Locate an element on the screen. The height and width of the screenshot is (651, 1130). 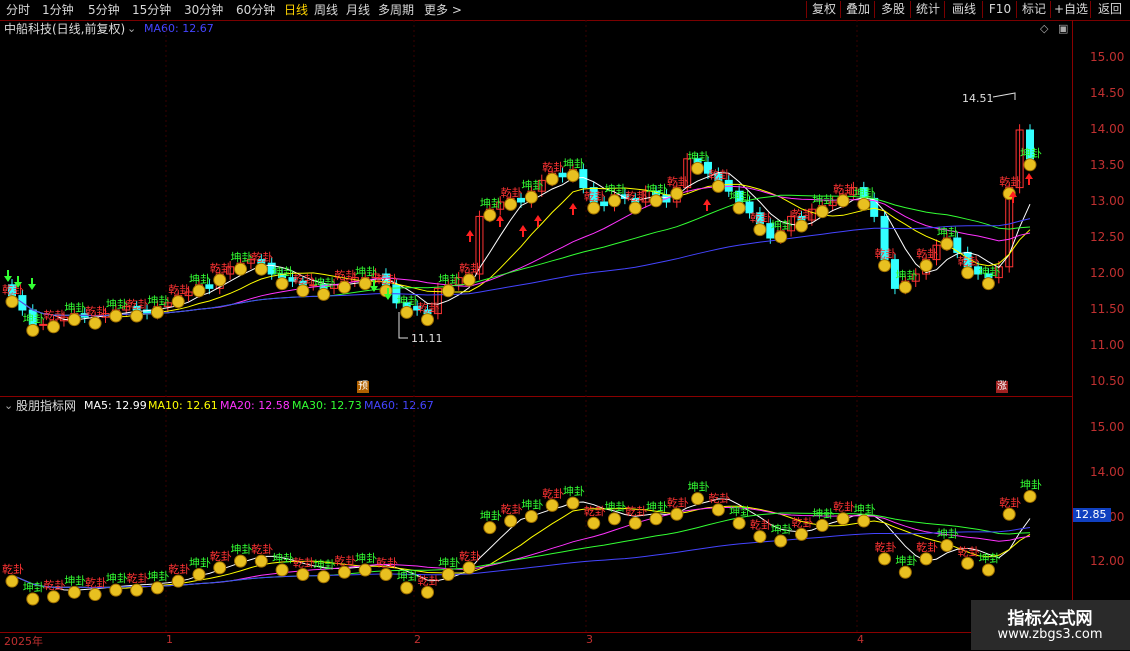
current-value-badge: 12.85 is located at coordinates (1092, 515).